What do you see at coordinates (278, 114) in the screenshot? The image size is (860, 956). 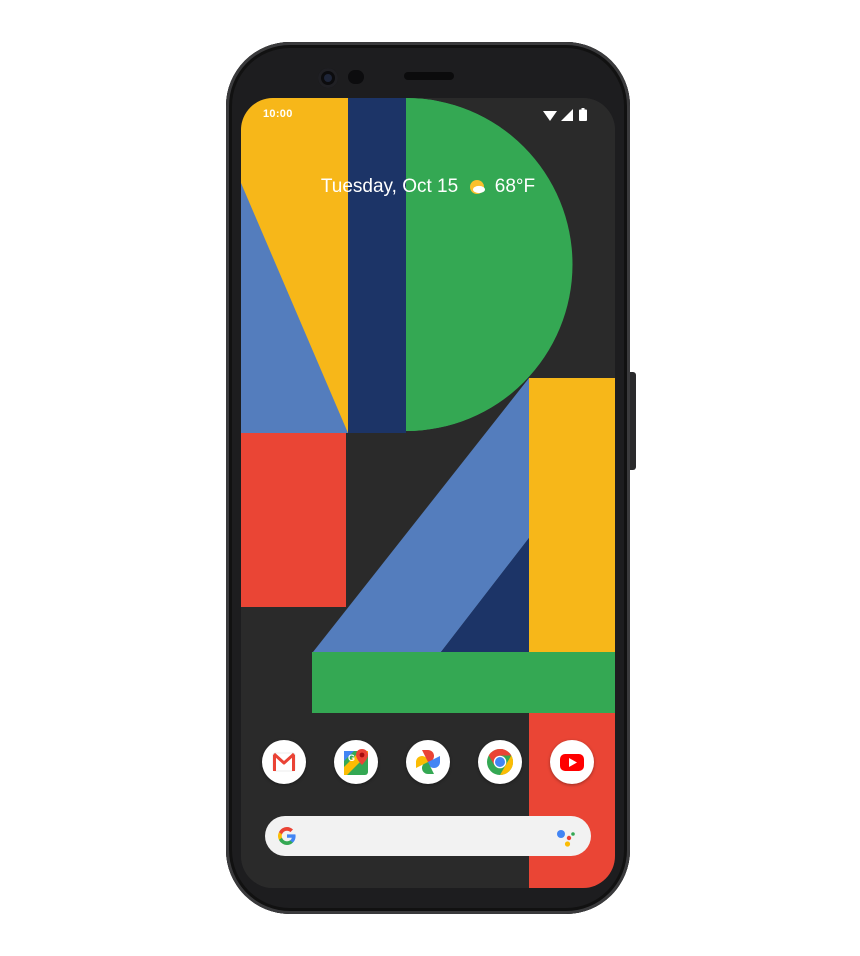 I see `status-time: 10:00` at bounding box center [278, 114].